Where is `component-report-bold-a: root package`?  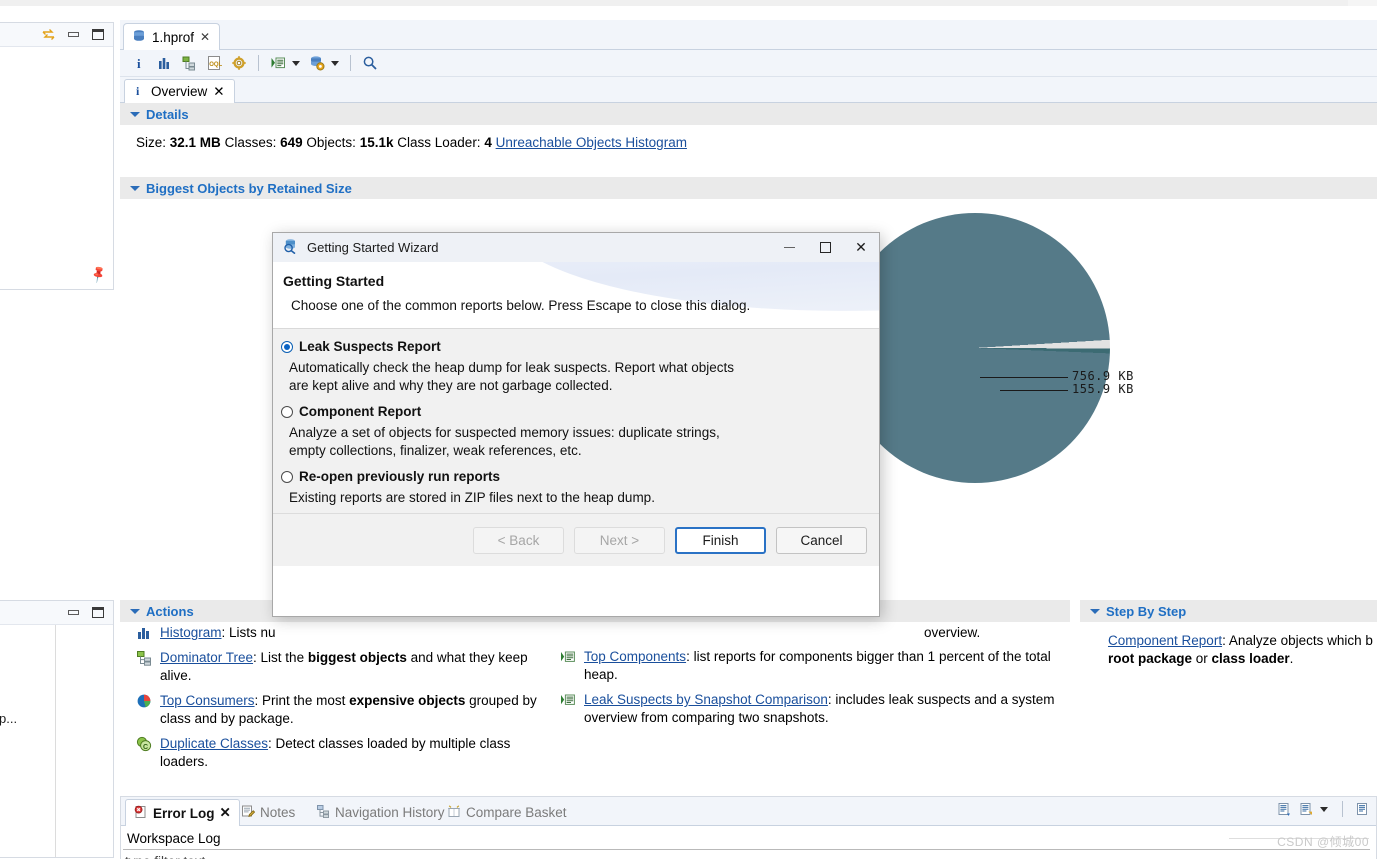 component-report-bold-a: root package is located at coordinates (1150, 658).